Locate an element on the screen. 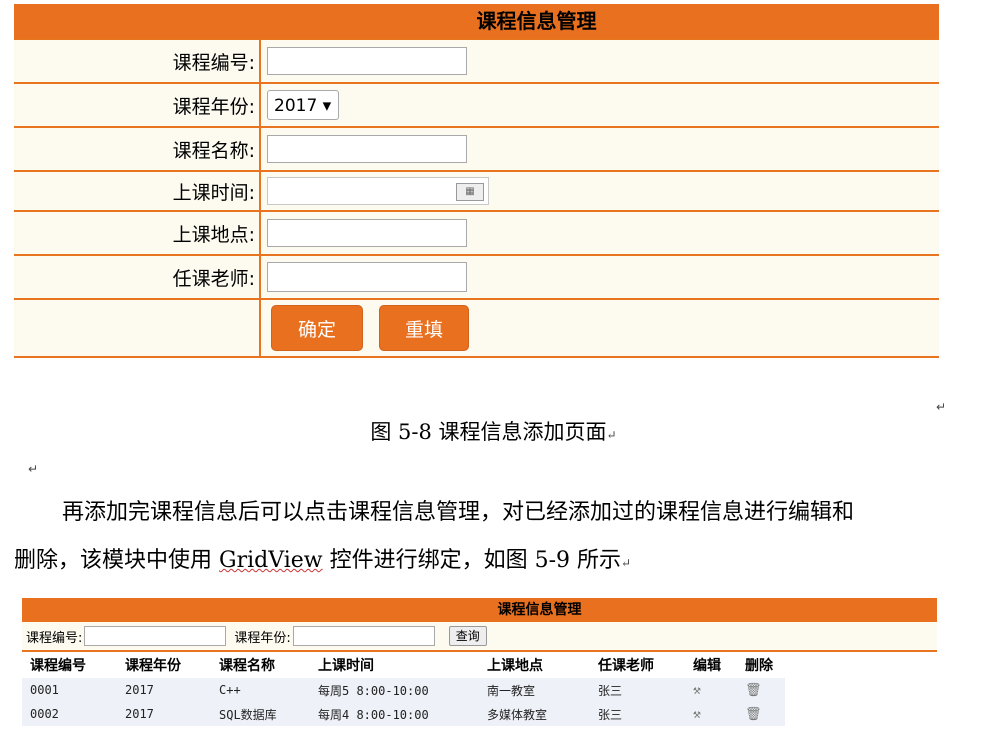 This screenshot has height=748, width=987. row-course-name: 课程名称: is located at coordinates (476, 148).